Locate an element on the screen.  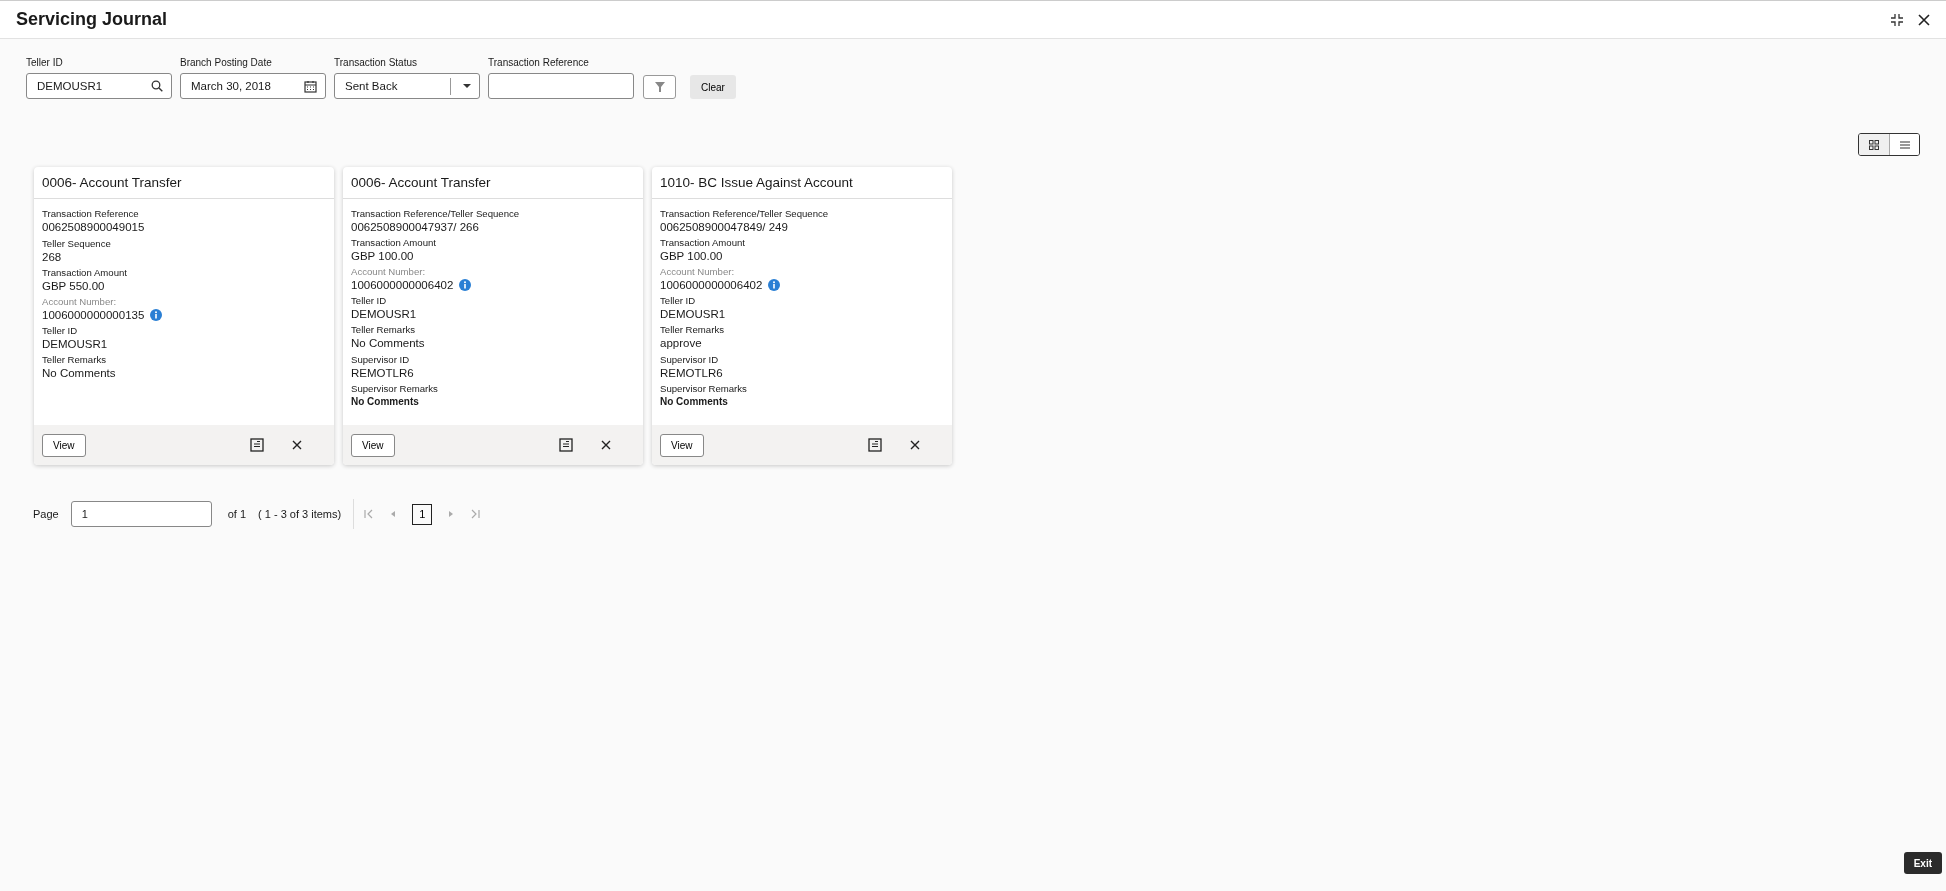
field-value: 268 is located at coordinates (52, 257).